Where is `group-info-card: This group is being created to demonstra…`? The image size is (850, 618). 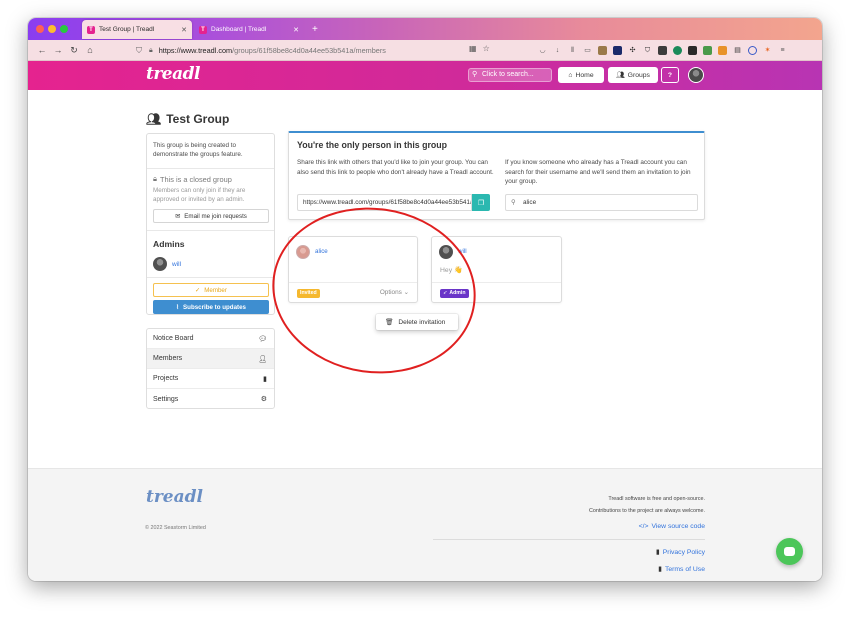
group-info-card: This group is being created to demonstra… is located at coordinates (210, 224).